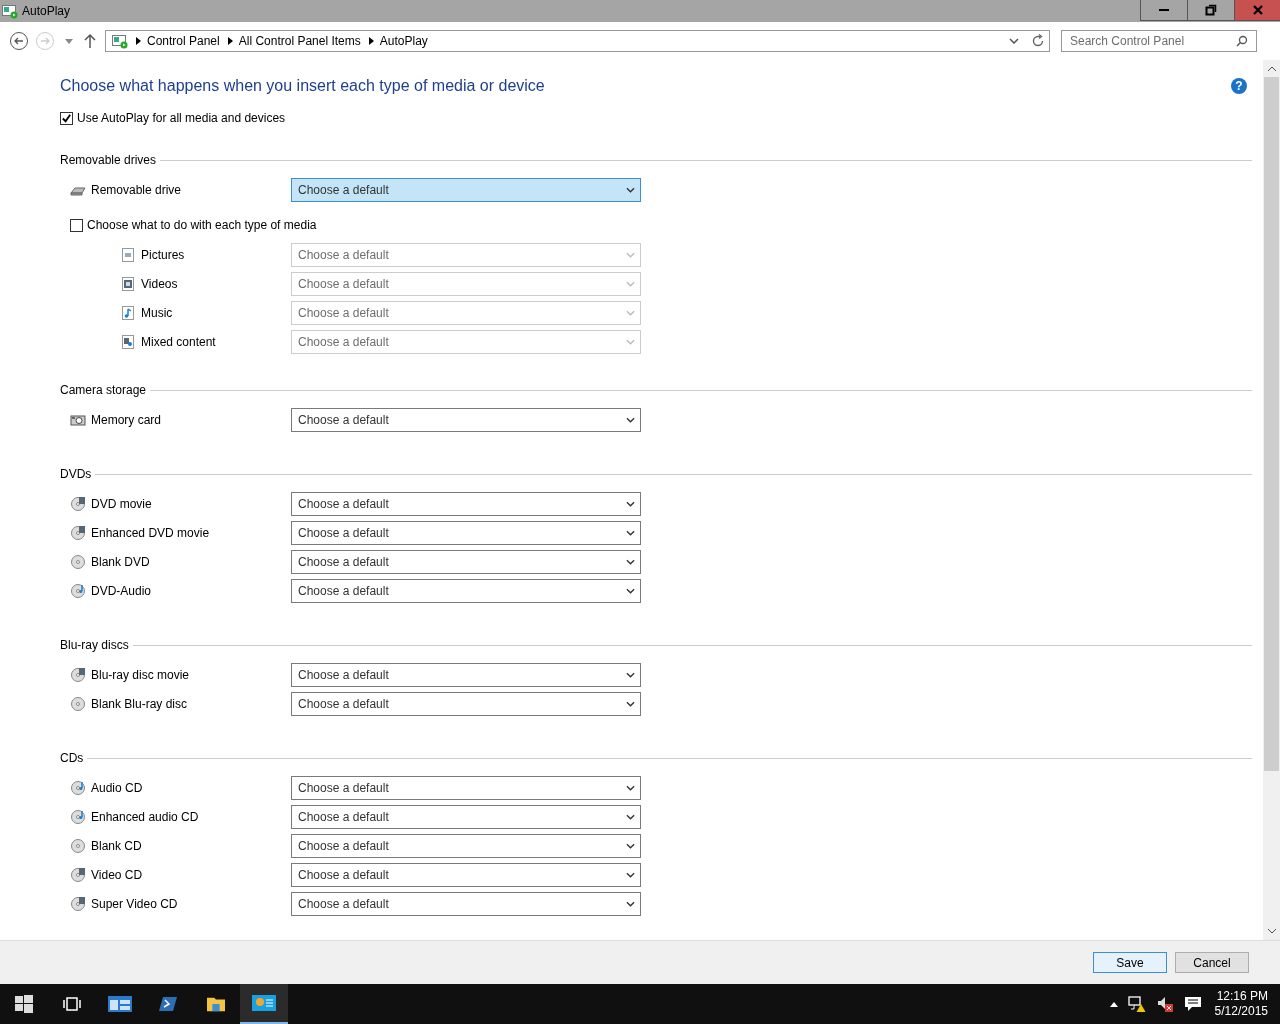 Image resolution: width=1280 pixels, height=1024 pixels. Describe the element at coordinates (140, 674) in the screenshot. I see `media-type-label: Blu-ray disc movie` at that location.